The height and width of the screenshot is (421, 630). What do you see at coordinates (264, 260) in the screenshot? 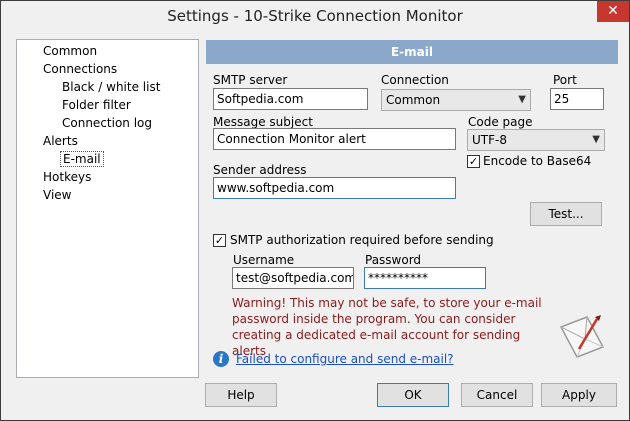
I see `username-label: Username` at bounding box center [264, 260].